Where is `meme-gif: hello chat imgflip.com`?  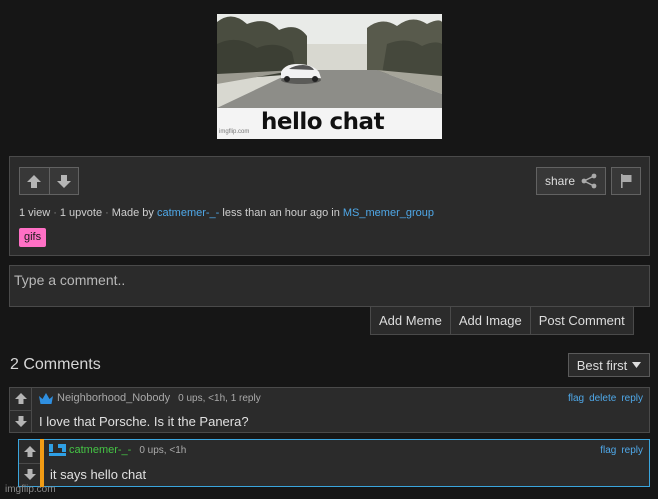 meme-gif: hello chat imgflip.com is located at coordinates (329, 76).